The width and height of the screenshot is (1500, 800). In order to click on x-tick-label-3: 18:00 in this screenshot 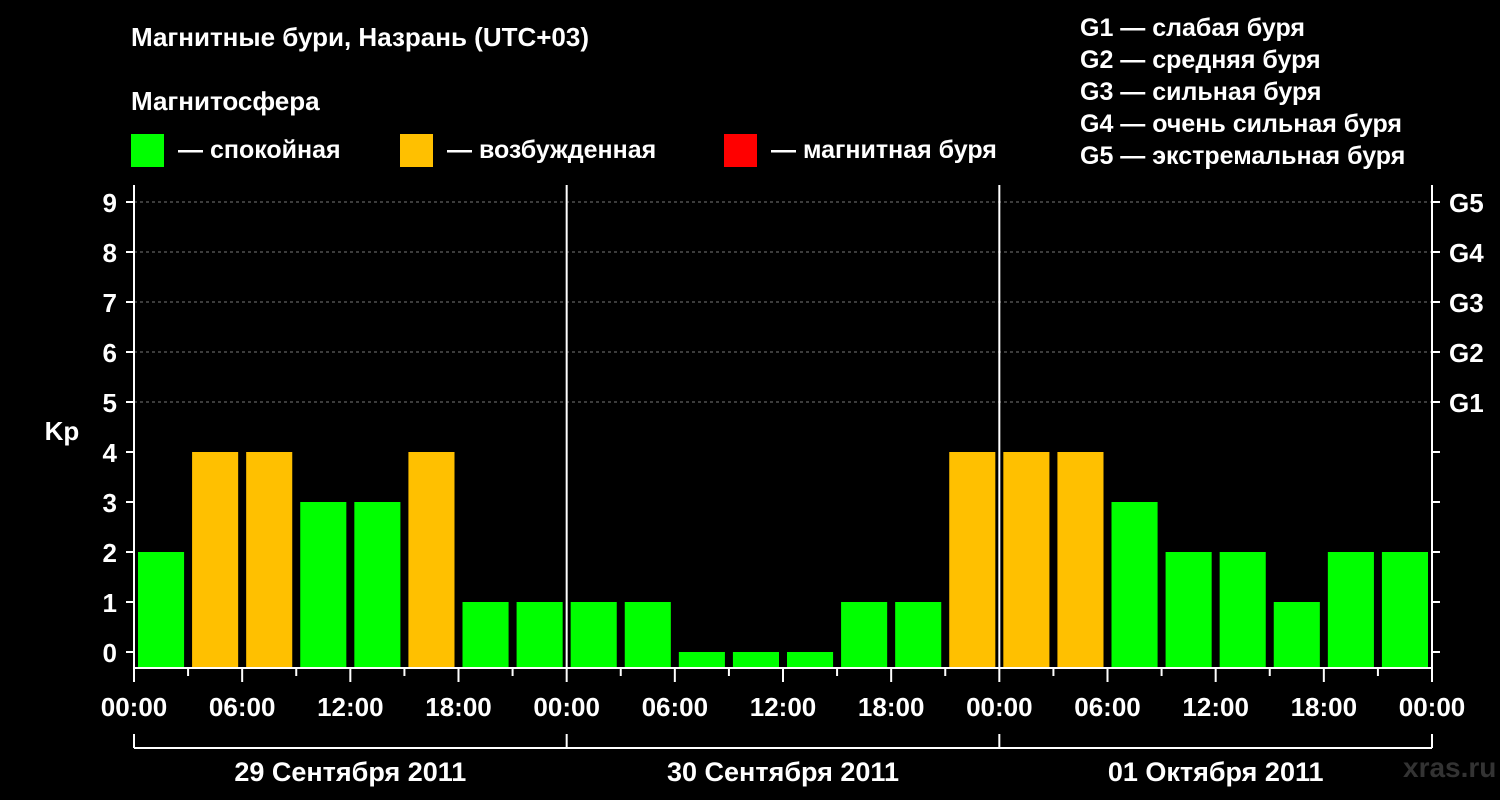, I will do `click(458, 707)`.